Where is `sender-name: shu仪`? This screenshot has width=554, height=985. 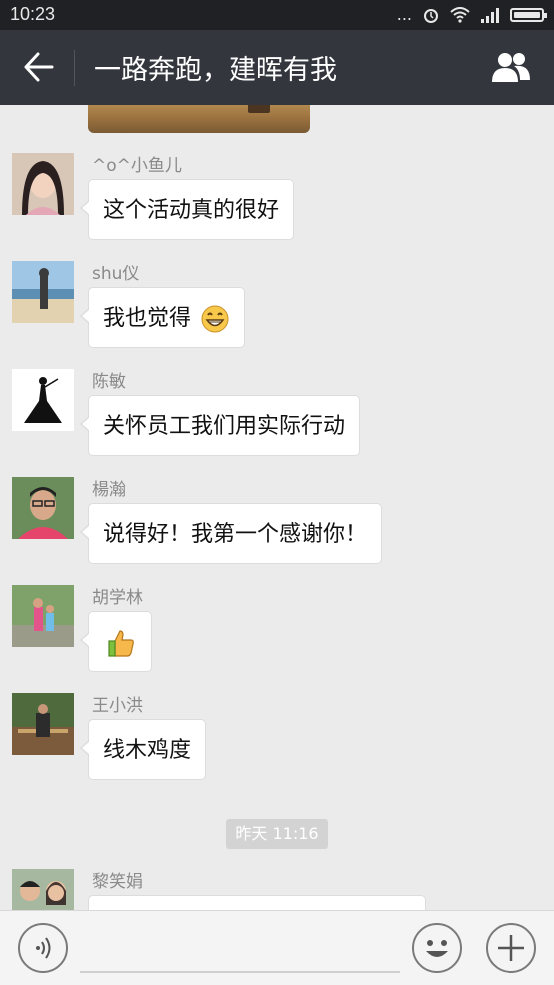
sender-name: shu仪 is located at coordinates (116, 274).